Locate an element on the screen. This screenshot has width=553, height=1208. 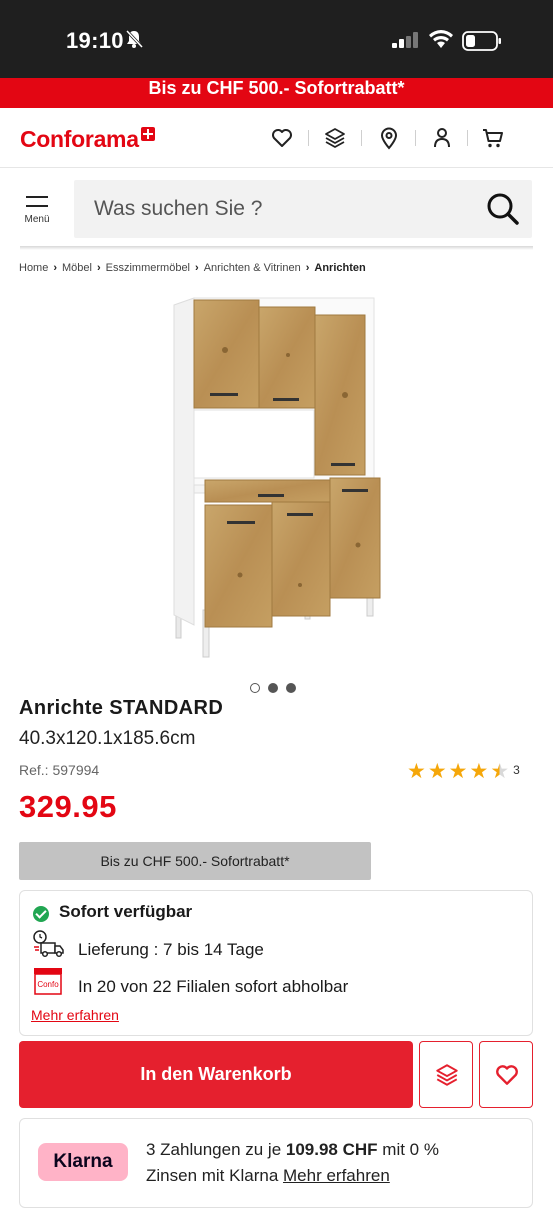
delivery-text: Lieferung : 7 bis 14 Tage is located at coordinates (171, 949).